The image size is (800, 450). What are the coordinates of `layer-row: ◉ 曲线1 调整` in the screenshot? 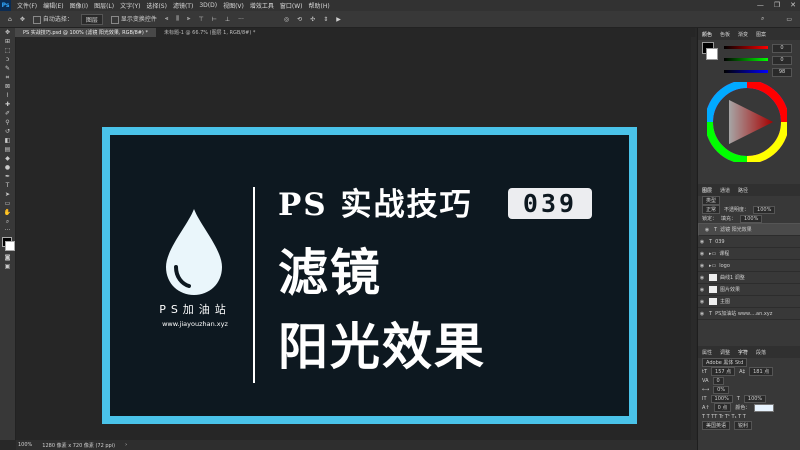 It's located at (749, 278).